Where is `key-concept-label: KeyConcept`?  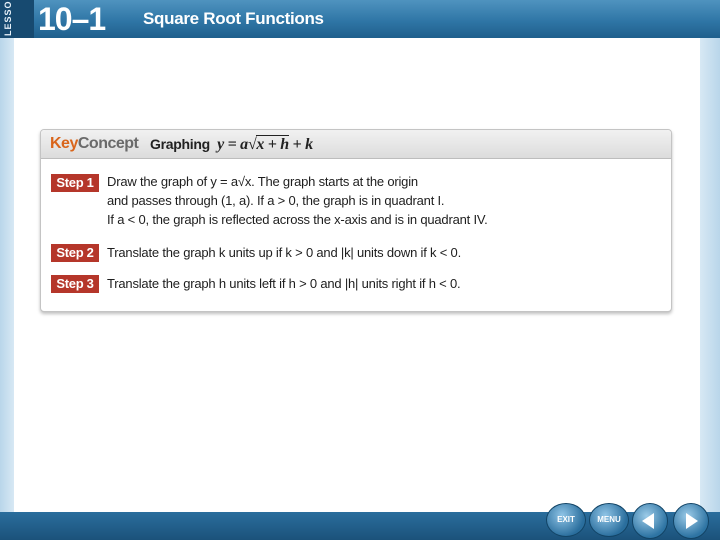
key-concept-label: KeyConcept is located at coordinates (94, 144).